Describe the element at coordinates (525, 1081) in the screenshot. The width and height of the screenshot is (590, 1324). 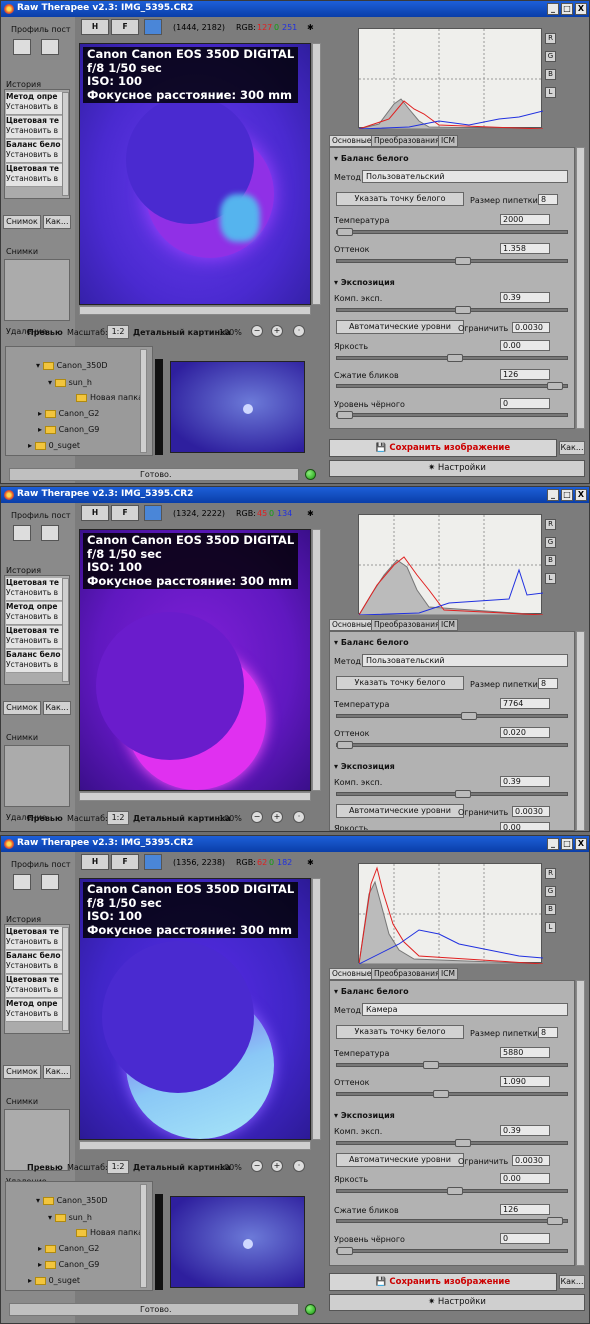
I see `tint-value: 1.090` at that location.